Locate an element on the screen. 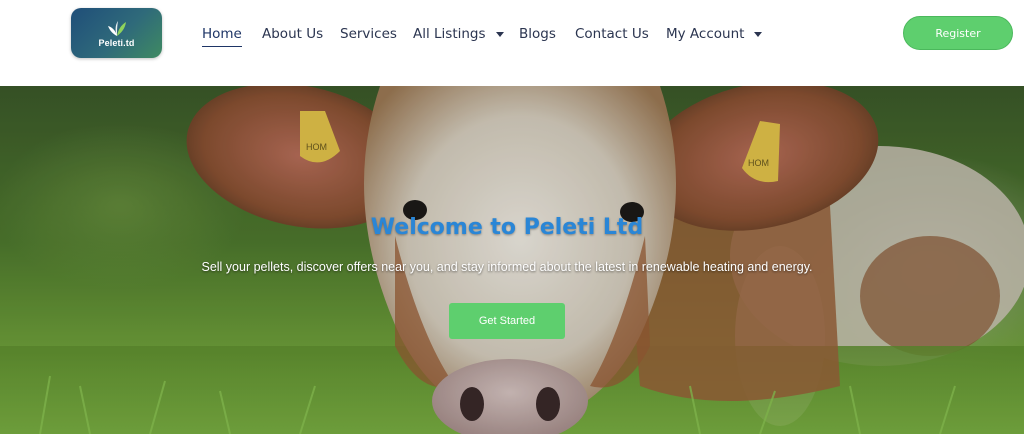  site-logo: Peleti.td is located at coordinates (116, 33).